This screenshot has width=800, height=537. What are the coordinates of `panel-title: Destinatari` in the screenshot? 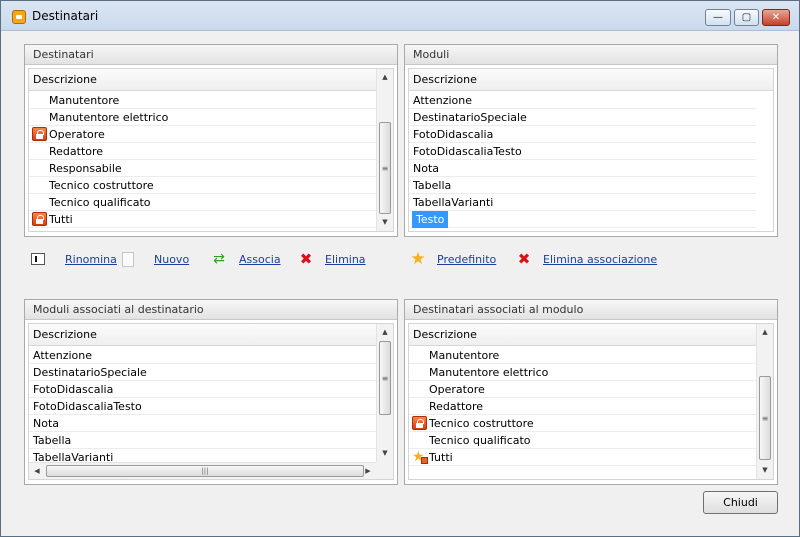 It's located at (211, 55).